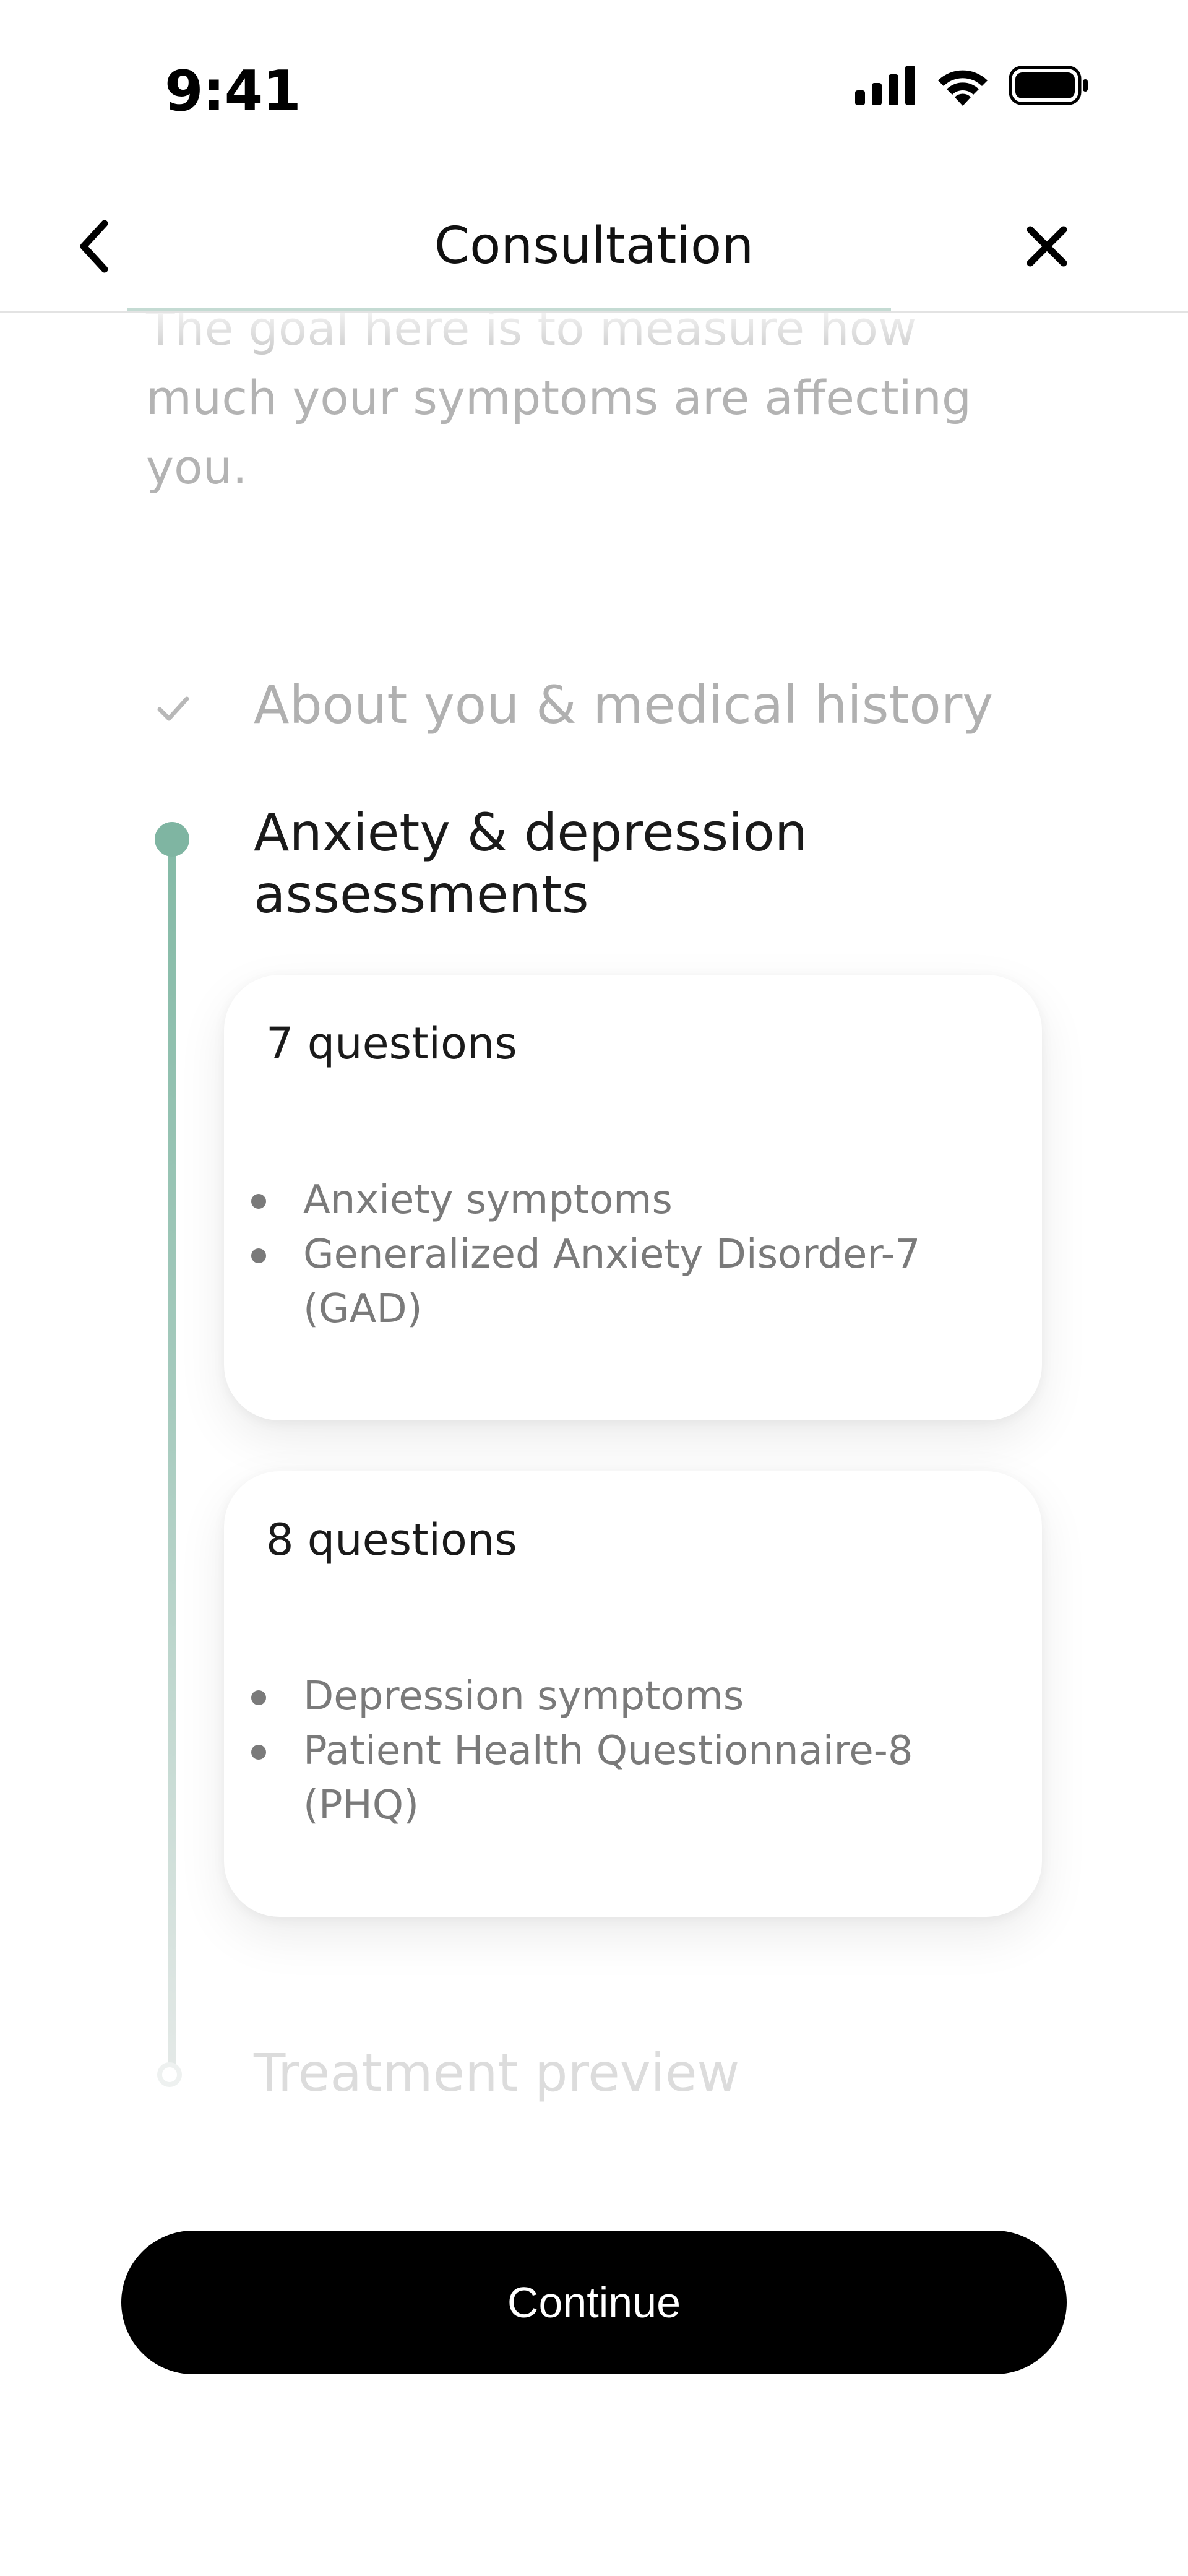  I want to click on card-title: 8 questions, so click(391, 1540).